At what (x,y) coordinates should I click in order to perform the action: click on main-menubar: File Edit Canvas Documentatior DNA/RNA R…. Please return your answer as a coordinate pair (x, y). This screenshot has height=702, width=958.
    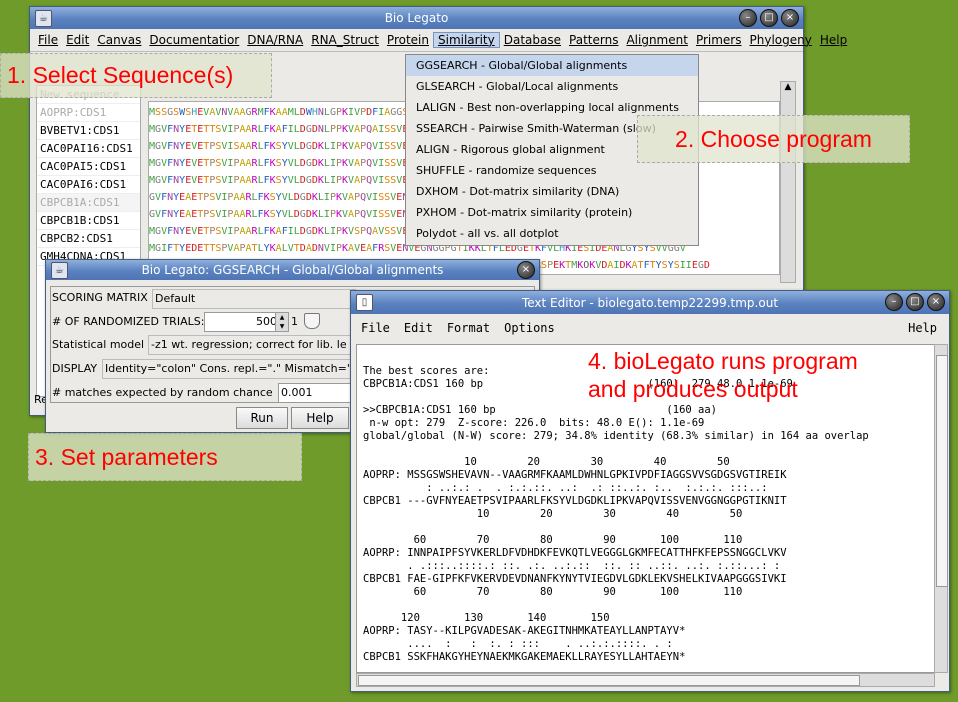
    Looking at the image, I should click on (438, 40).